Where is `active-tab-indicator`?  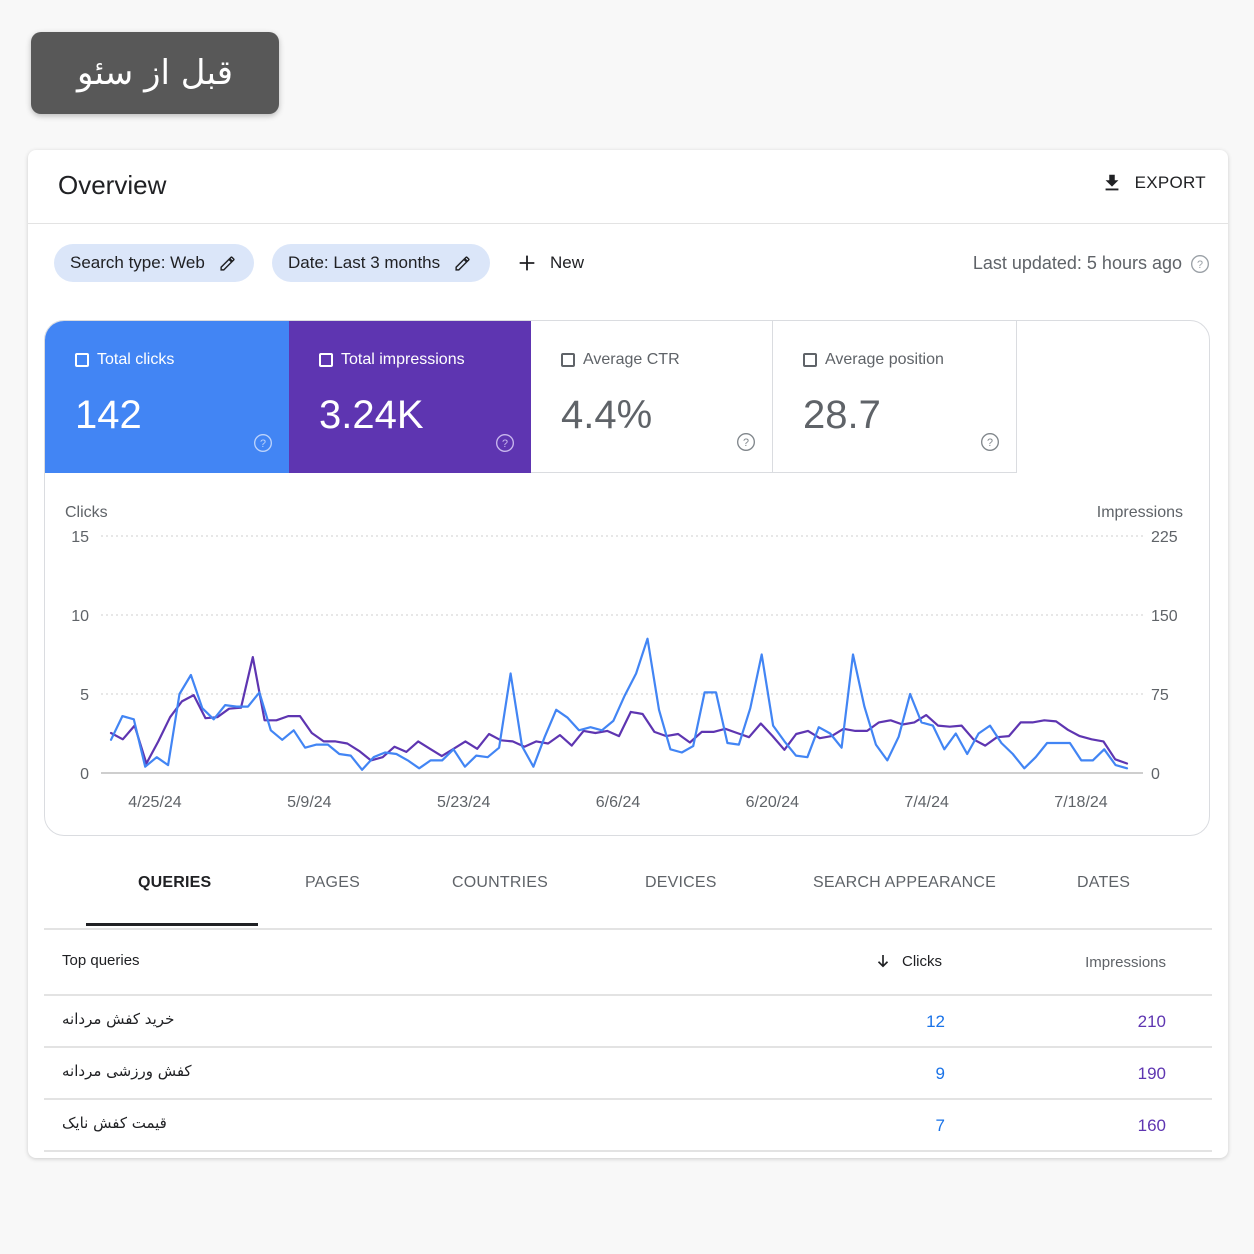
active-tab-indicator is located at coordinates (172, 924).